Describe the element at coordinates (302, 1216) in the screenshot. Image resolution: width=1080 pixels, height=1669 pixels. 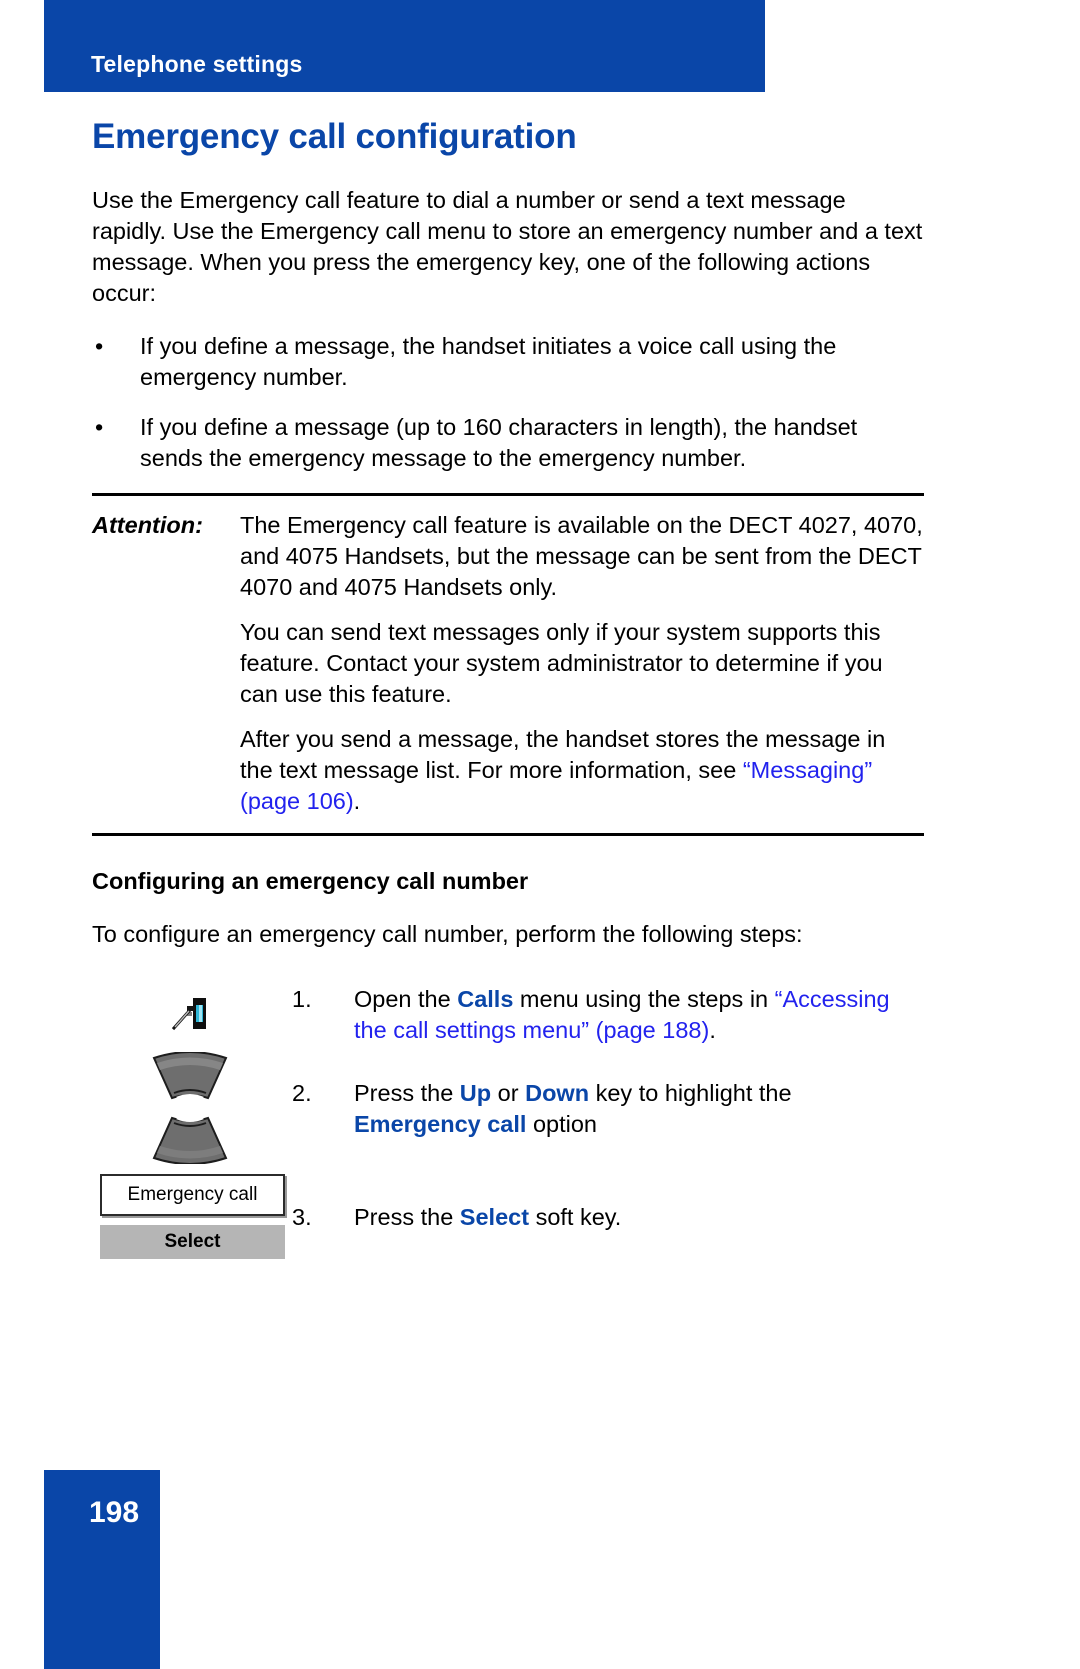
I see `step-number: 3.` at that location.